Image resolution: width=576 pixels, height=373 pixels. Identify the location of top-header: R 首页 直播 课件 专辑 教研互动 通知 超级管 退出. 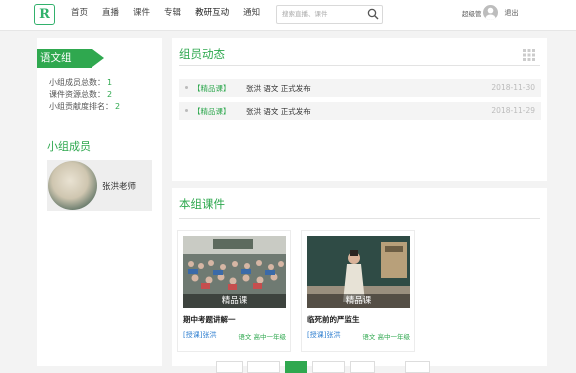
(288, 15).